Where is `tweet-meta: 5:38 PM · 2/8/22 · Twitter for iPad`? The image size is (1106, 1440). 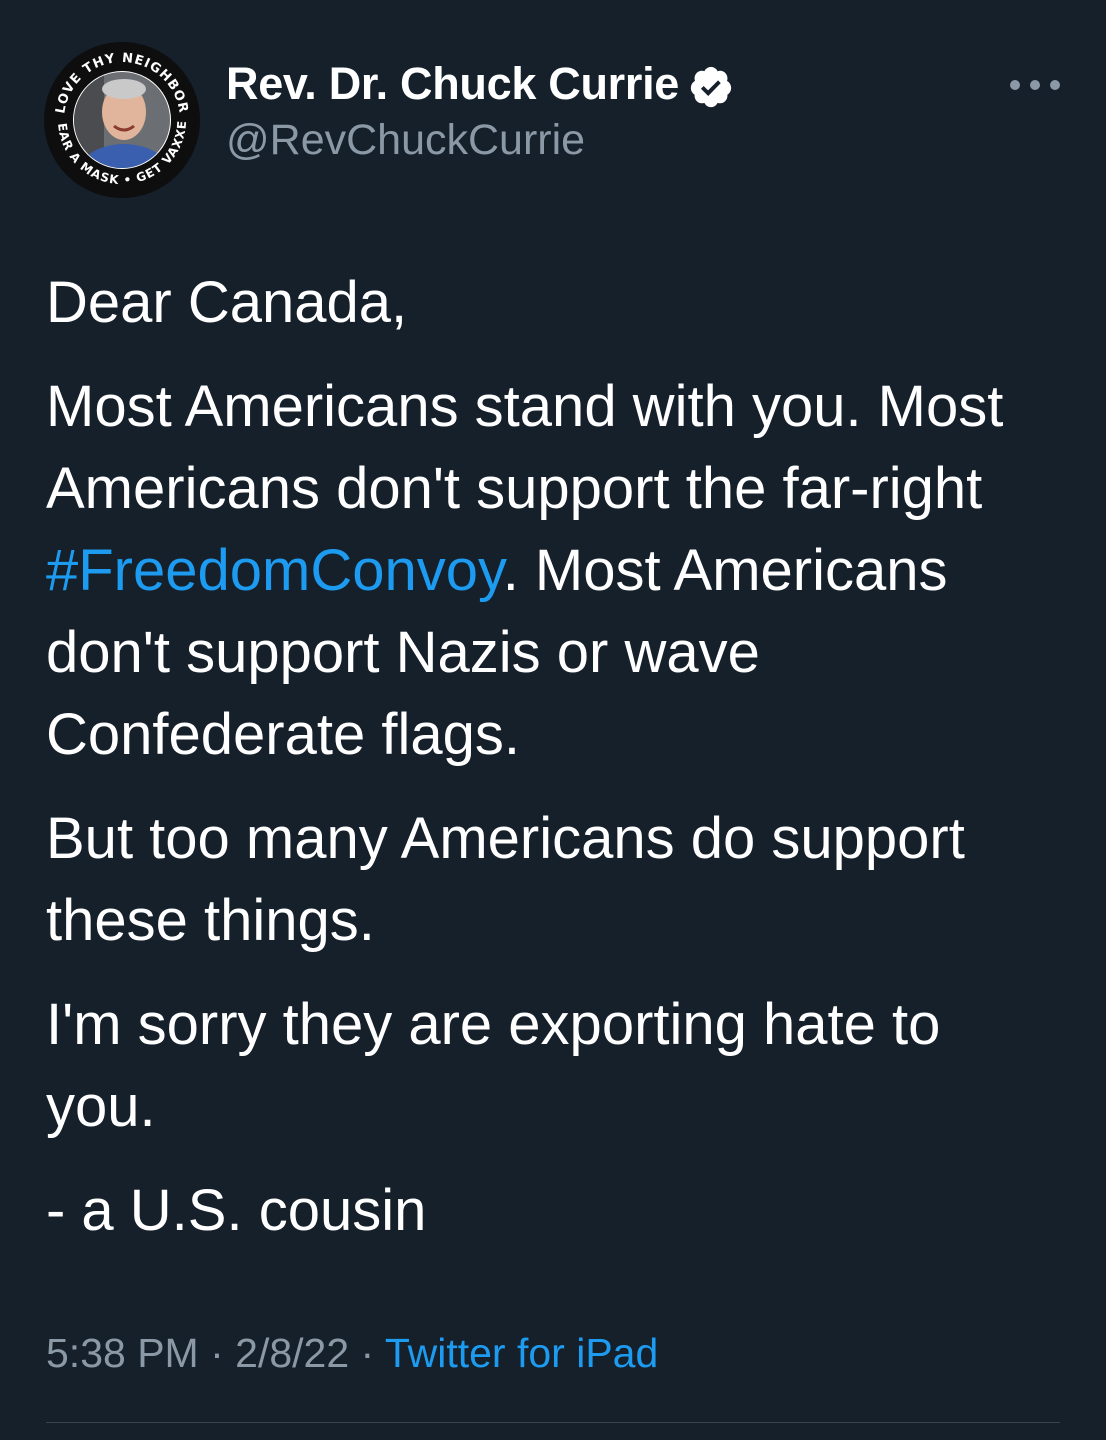
tweet-meta: 5:38 PM · 2/8/22 · Twitter for iPad is located at coordinates (352, 1353).